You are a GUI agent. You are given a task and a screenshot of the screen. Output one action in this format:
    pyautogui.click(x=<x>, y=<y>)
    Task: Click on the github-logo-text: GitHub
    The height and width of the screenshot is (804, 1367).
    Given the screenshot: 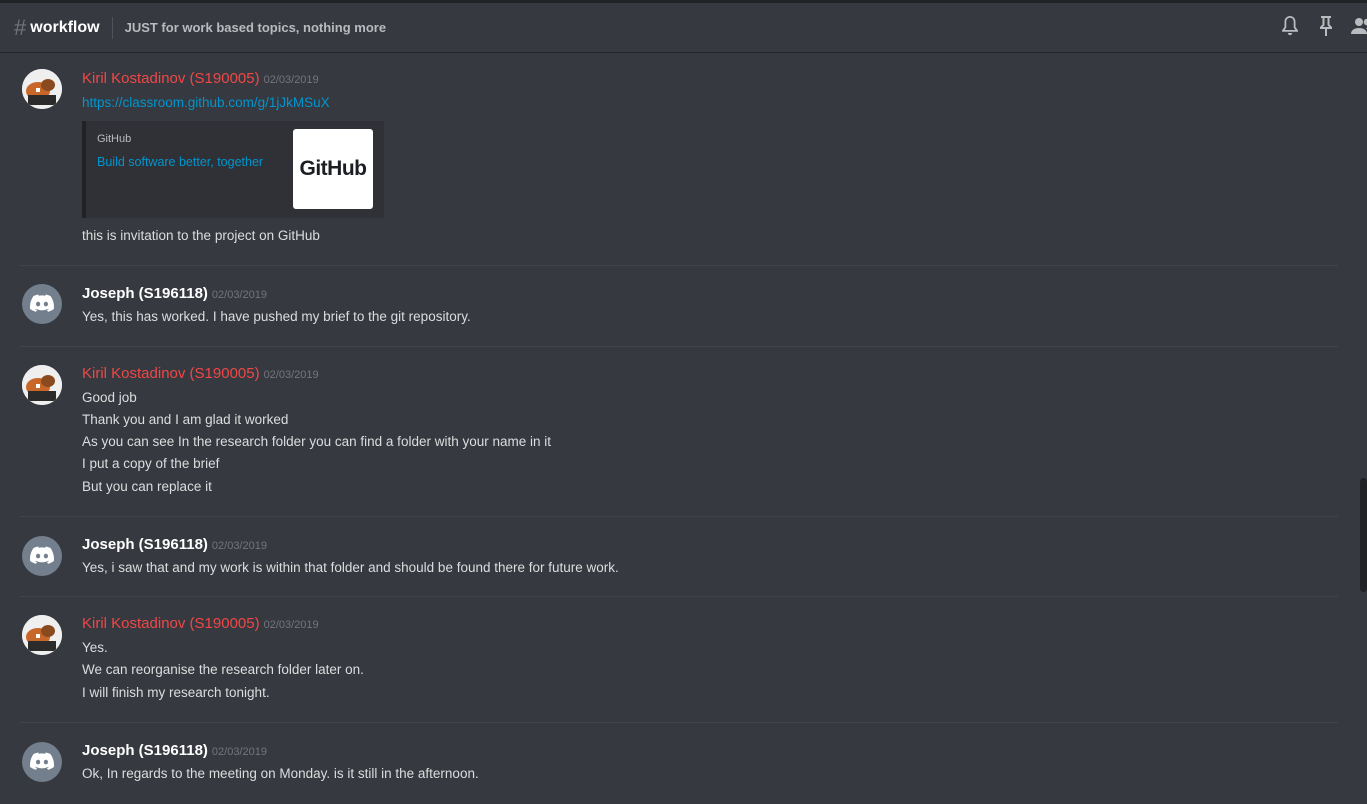 What is the action you would take?
    pyautogui.click(x=333, y=168)
    